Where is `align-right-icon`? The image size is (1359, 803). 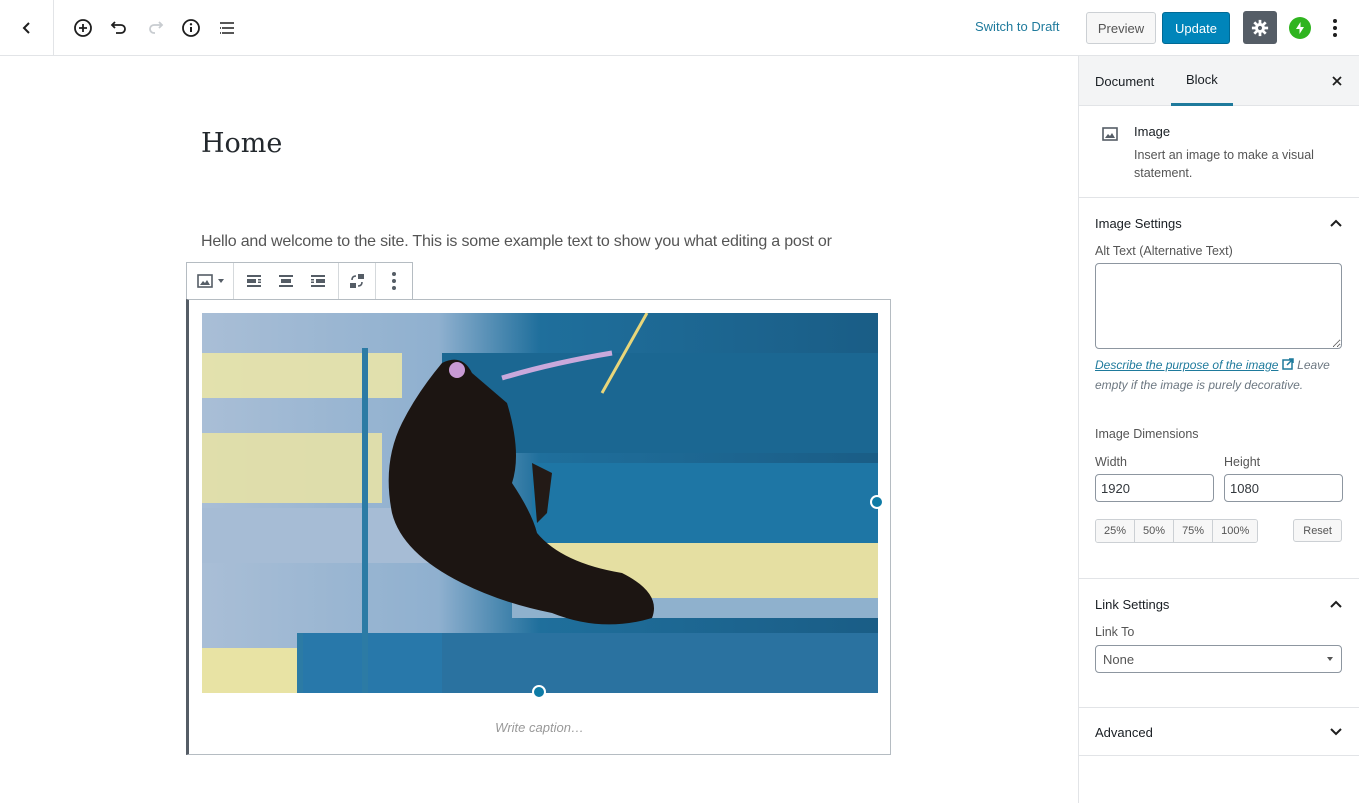
align-right-icon is located at coordinates (318, 281).